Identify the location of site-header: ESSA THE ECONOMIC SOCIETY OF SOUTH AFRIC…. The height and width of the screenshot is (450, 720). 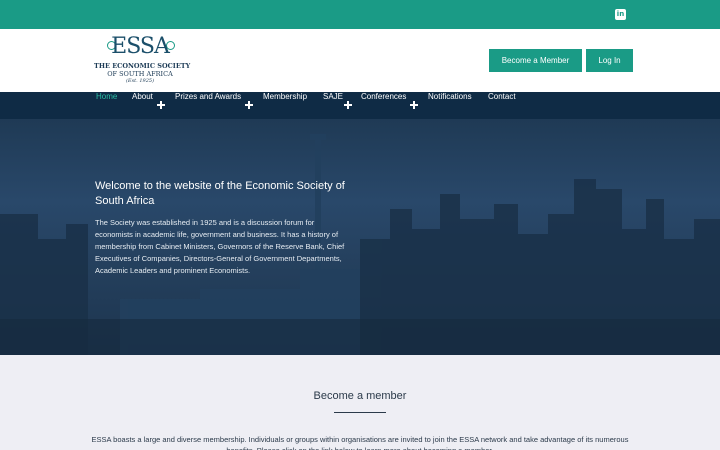
(360, 60).